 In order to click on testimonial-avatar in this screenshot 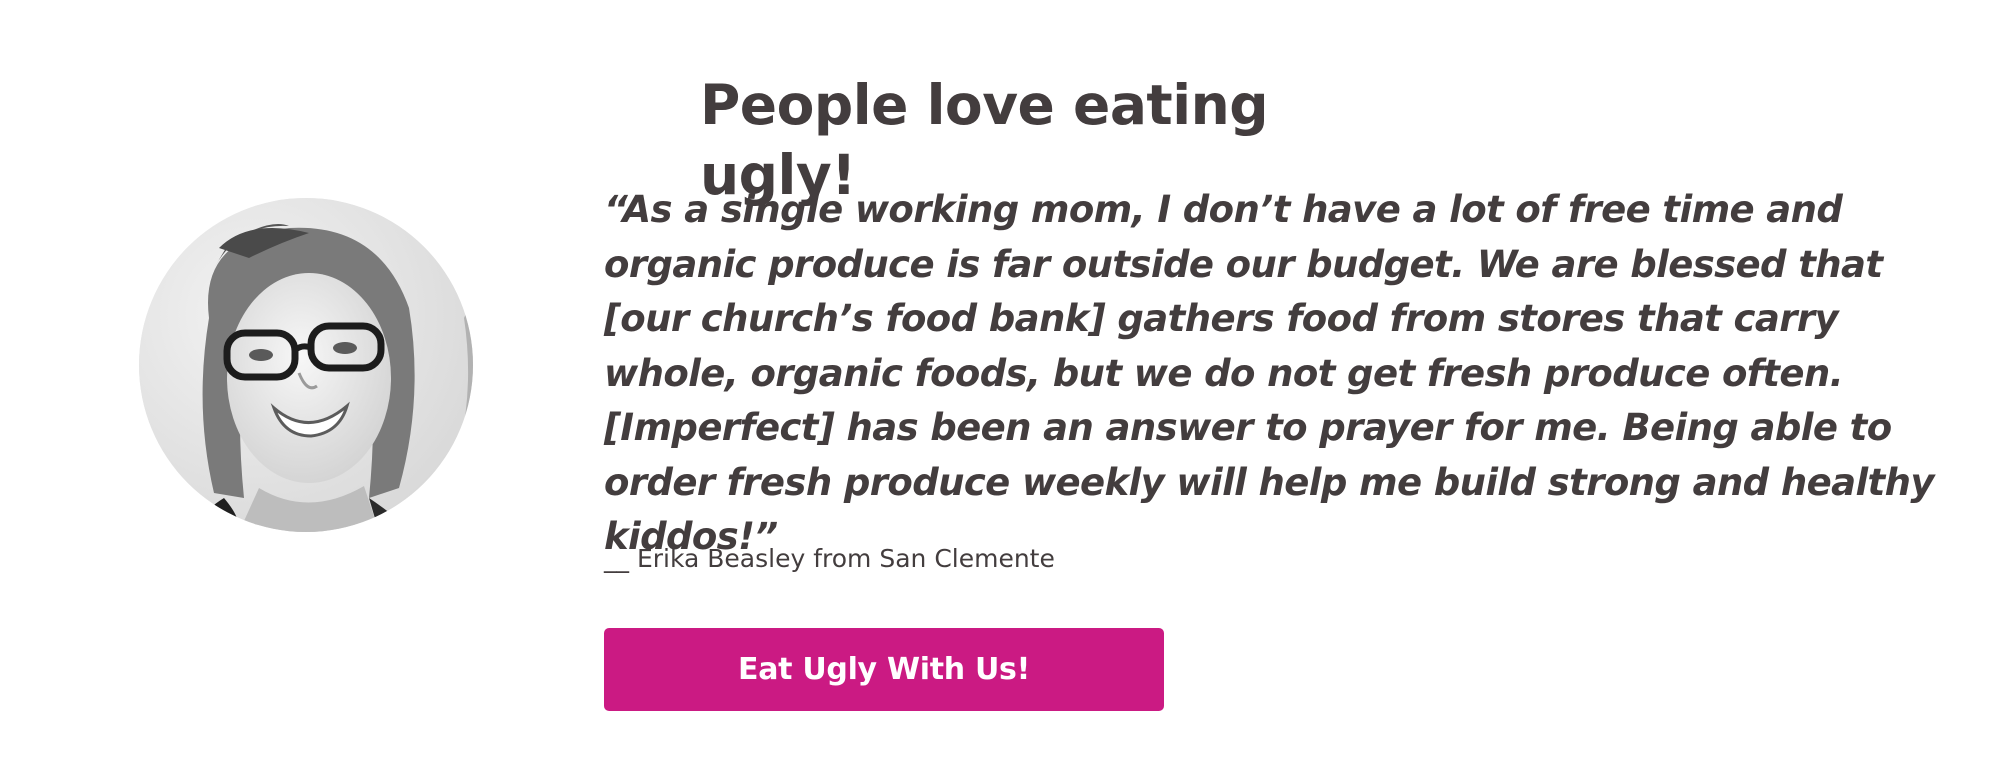, I will do `click(306, 365)`.